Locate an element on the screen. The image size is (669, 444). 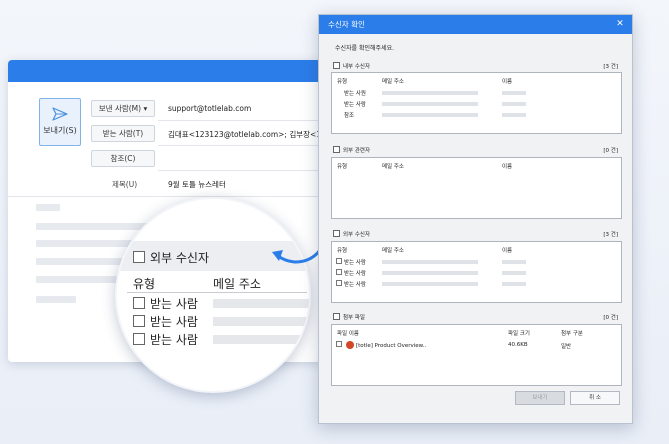
magnifier-col-type: 유형 is located at coordinates (144, 284).